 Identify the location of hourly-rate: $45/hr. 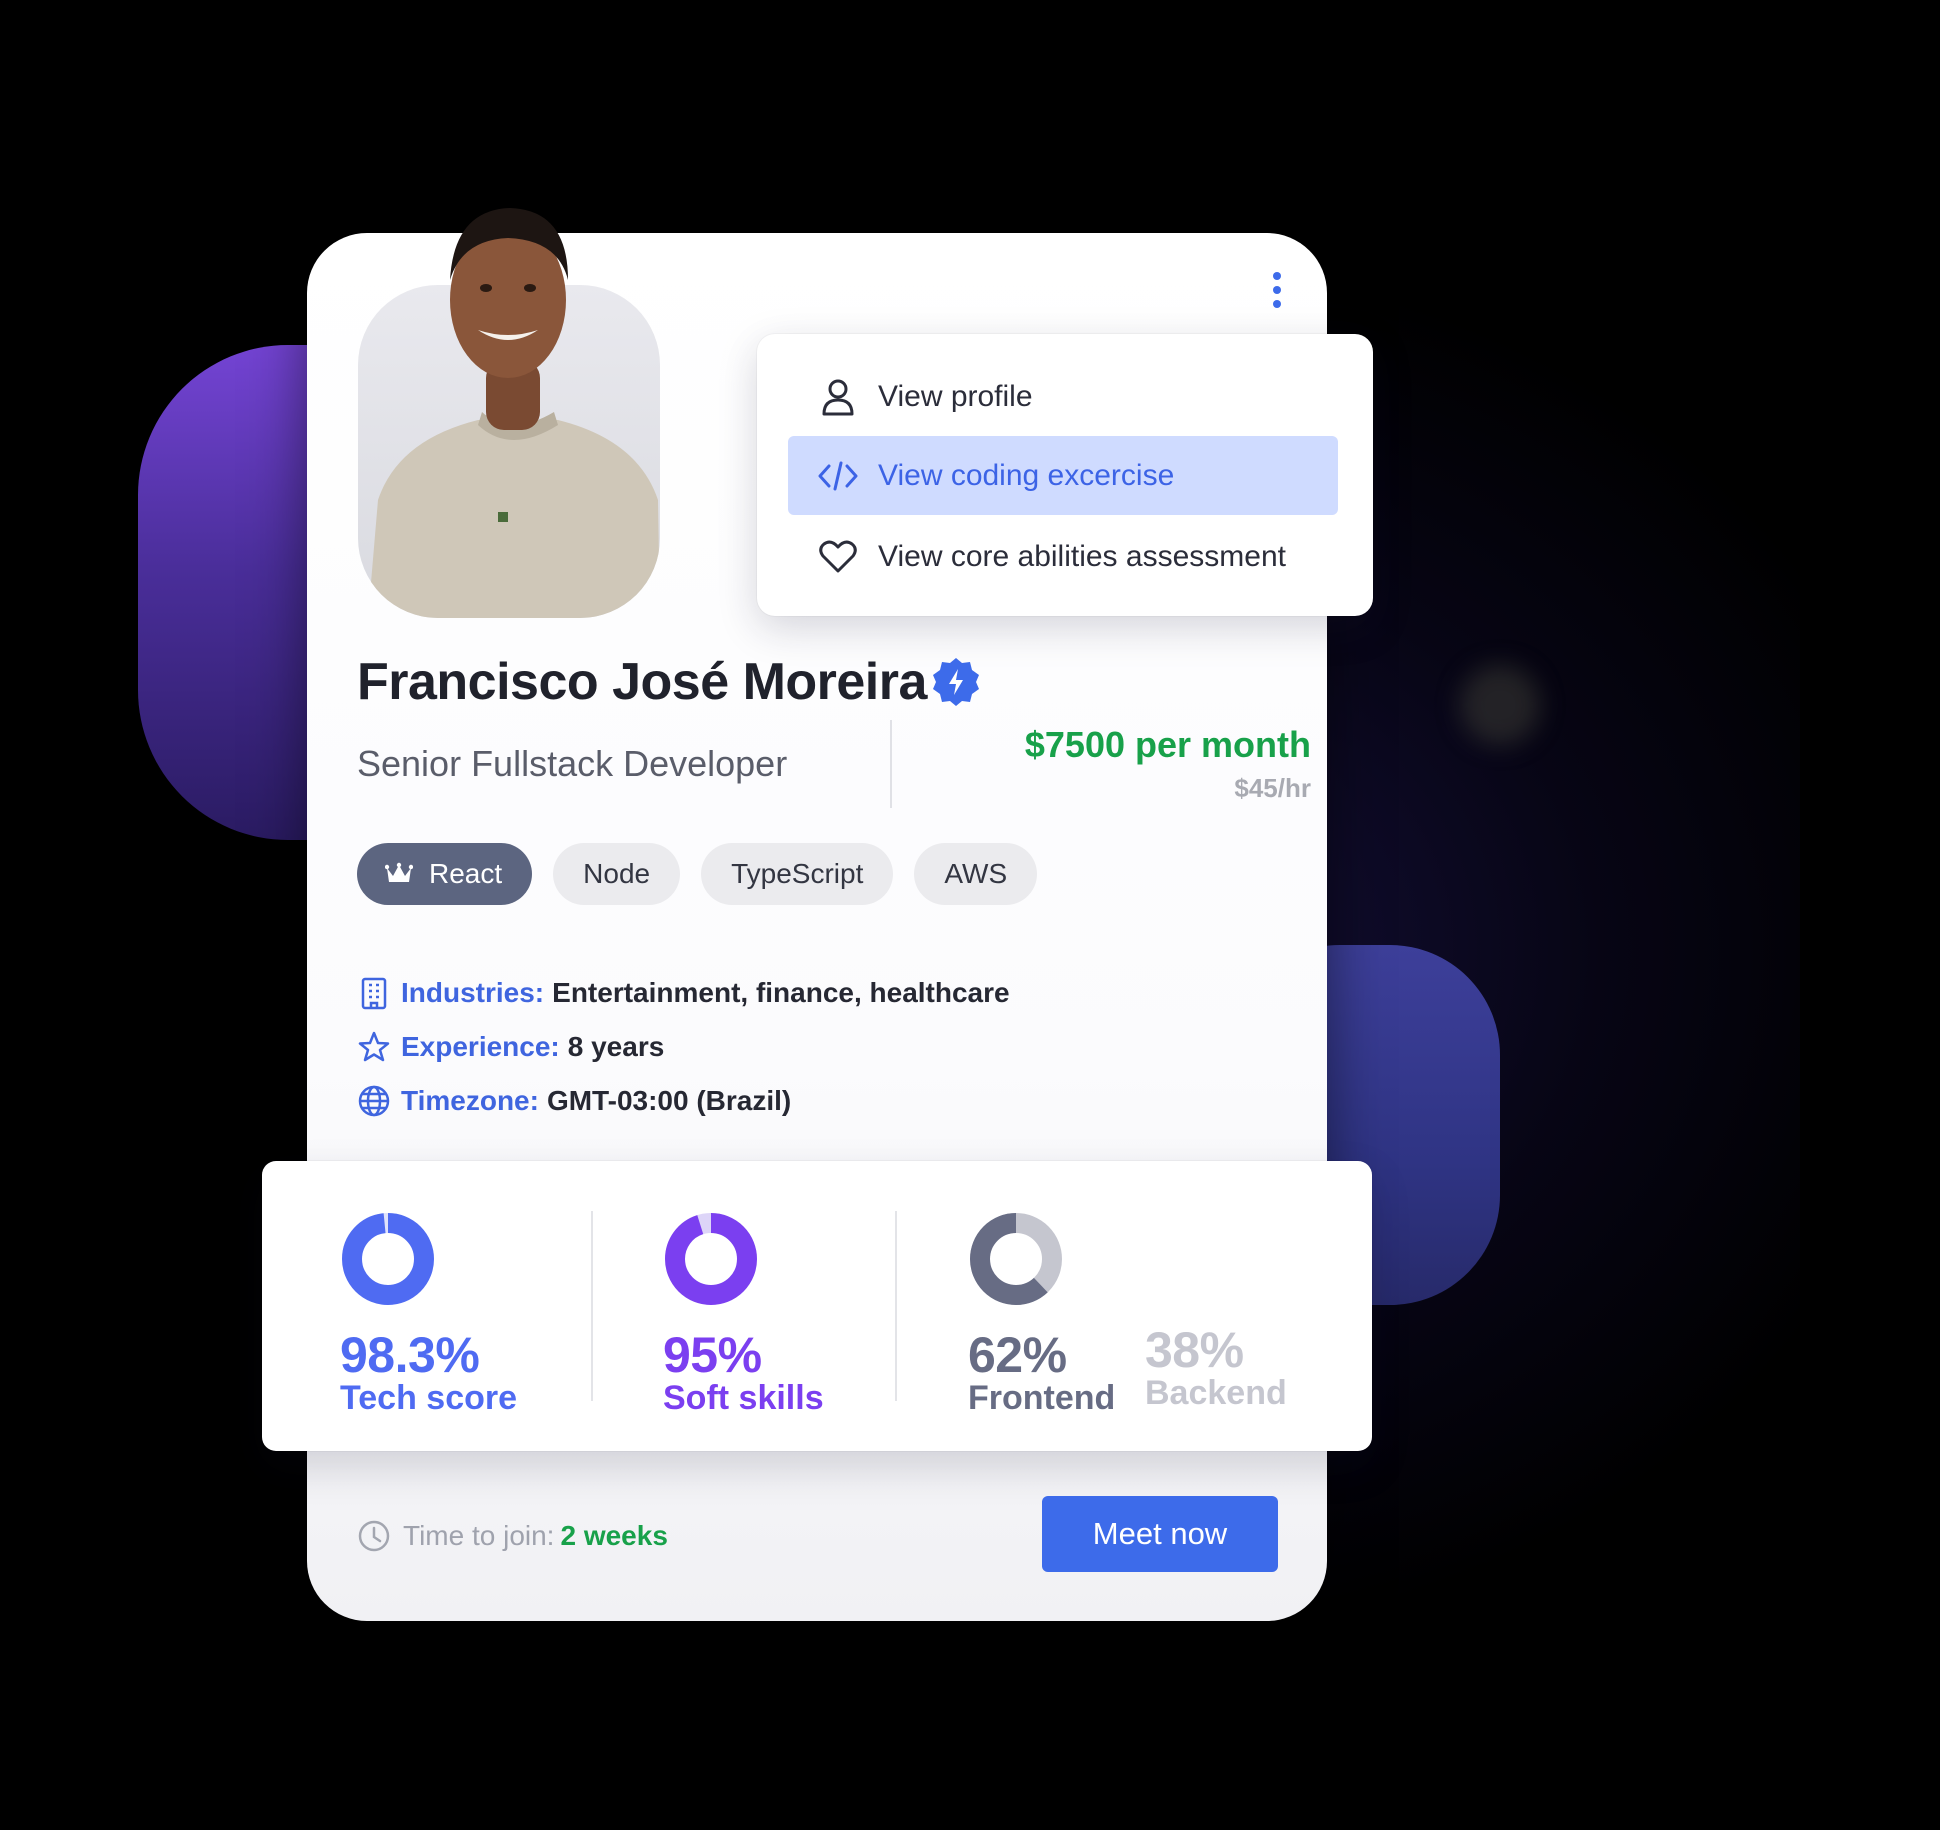
(1272, 788).